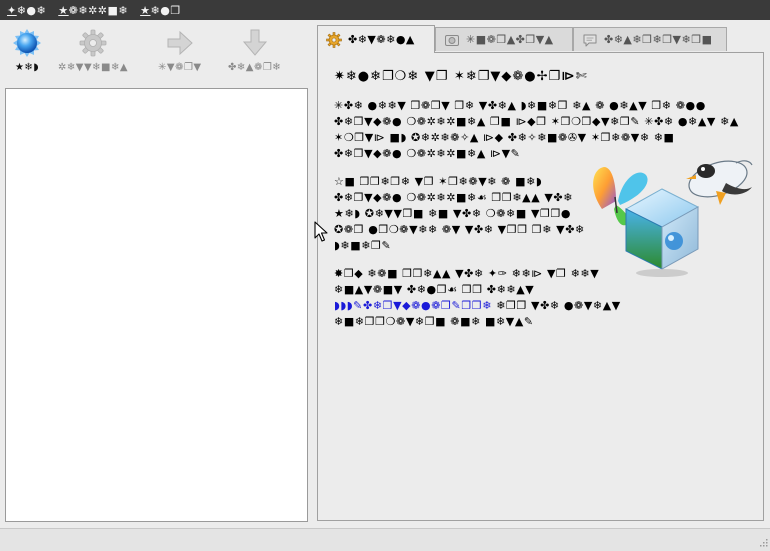  I want to click on tab-snapshots-label: ✳■❁❐▲✤❐▼▲, so click(510, 39).